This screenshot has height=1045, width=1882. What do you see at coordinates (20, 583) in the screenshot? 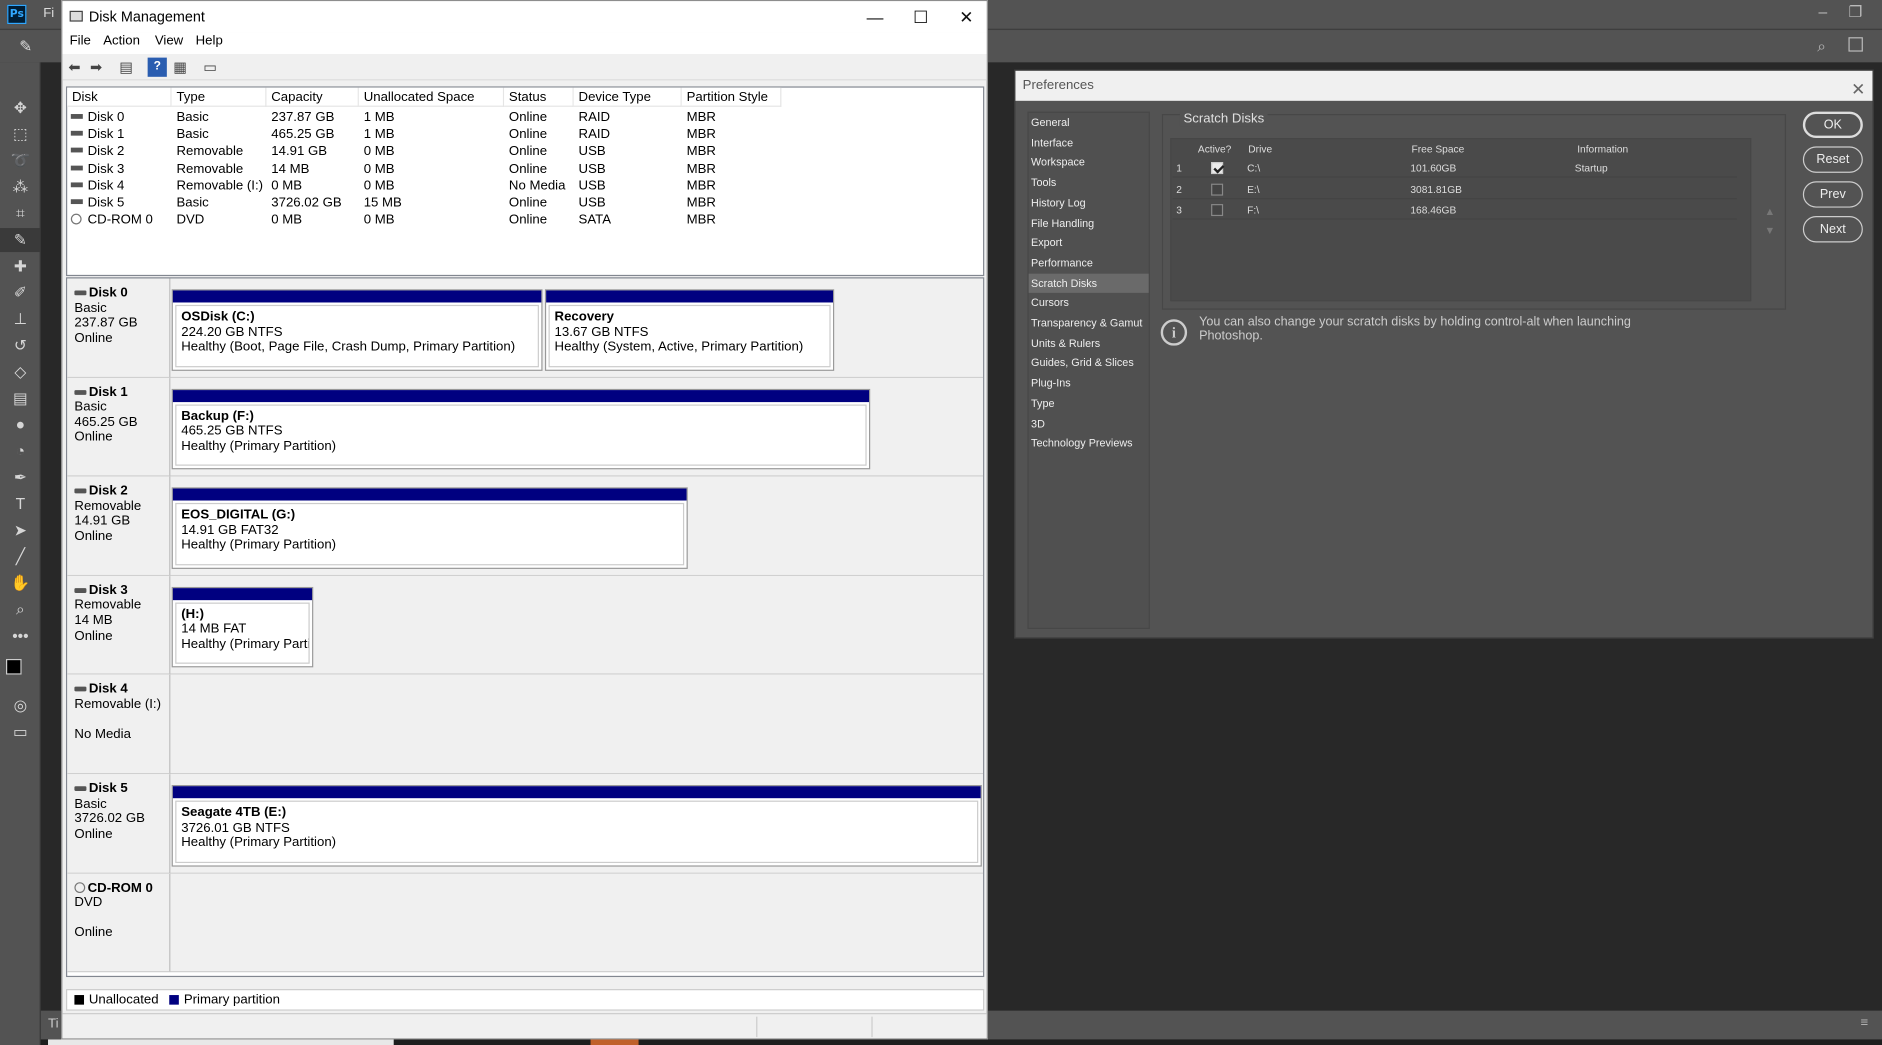
I see `hand-tool-icon: ✋` at bounding box center [20, 583].